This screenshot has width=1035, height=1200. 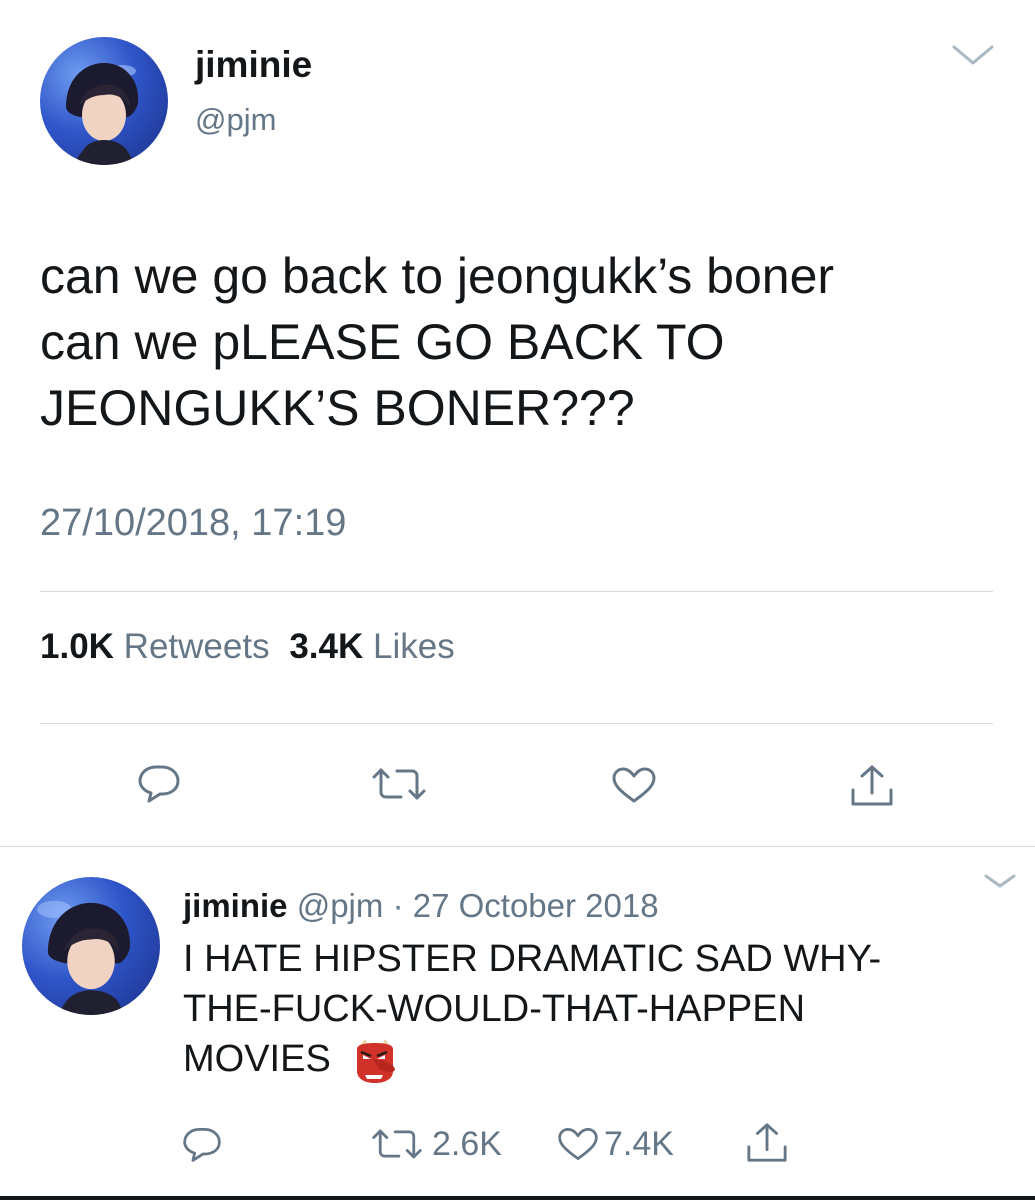 What do you see at coordinates (437, 276) in the screenshot?
I see `tweet-text-line: can we go back to jeongukk’s boner` at bounding box center [437, 276].